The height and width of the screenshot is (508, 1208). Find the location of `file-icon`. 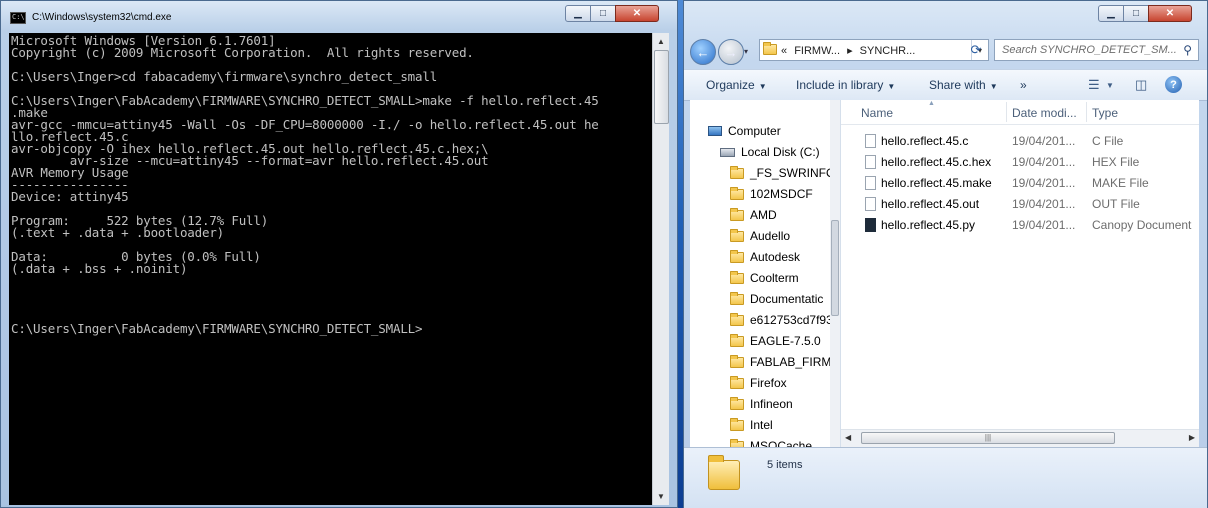

file-icon is located at coordinates (870, 183).